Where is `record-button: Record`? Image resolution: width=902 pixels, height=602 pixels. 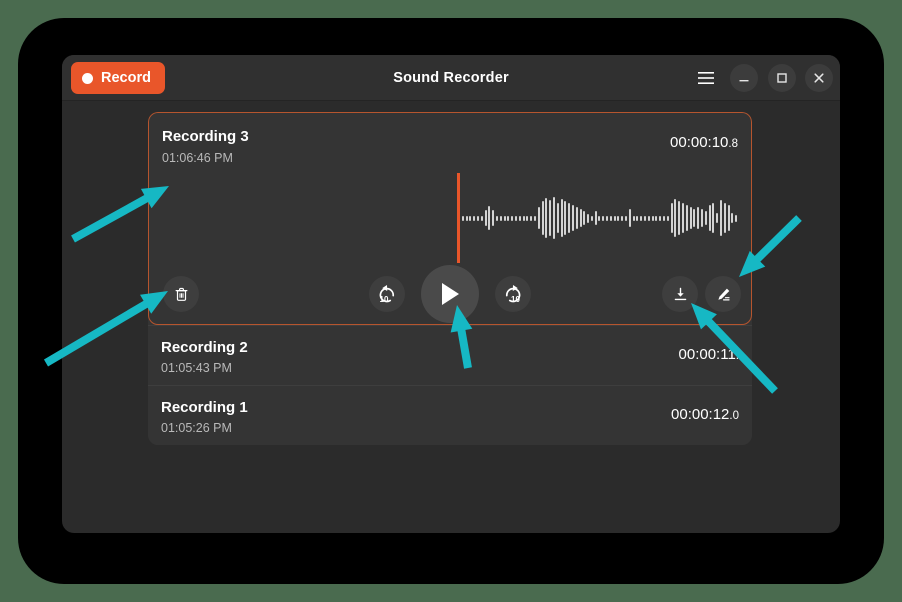
record-button: Record is located at coordinates (118, 78).